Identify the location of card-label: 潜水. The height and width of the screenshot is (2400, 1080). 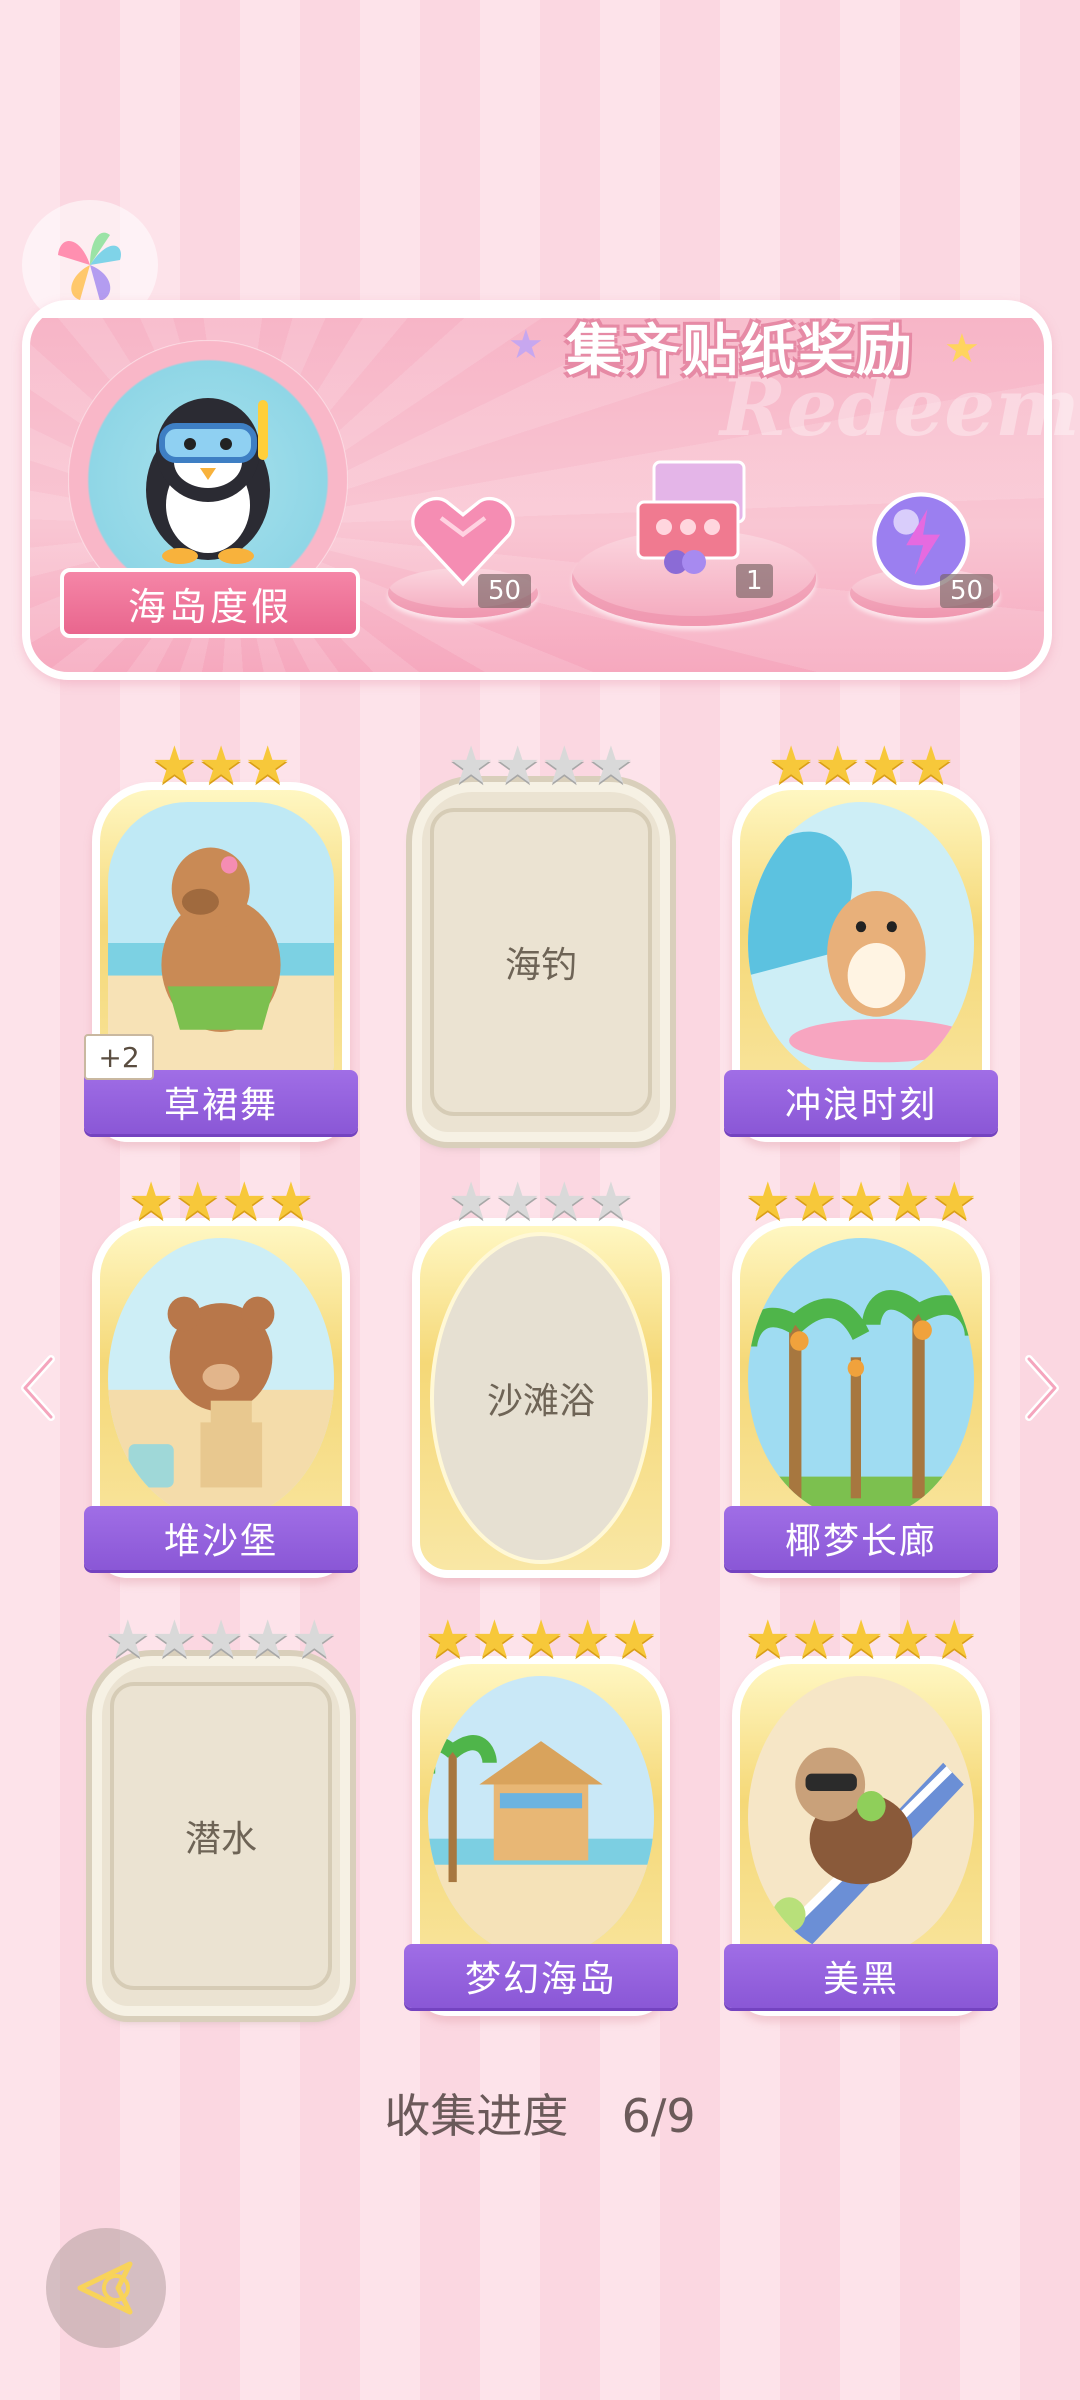
(220, 1839).